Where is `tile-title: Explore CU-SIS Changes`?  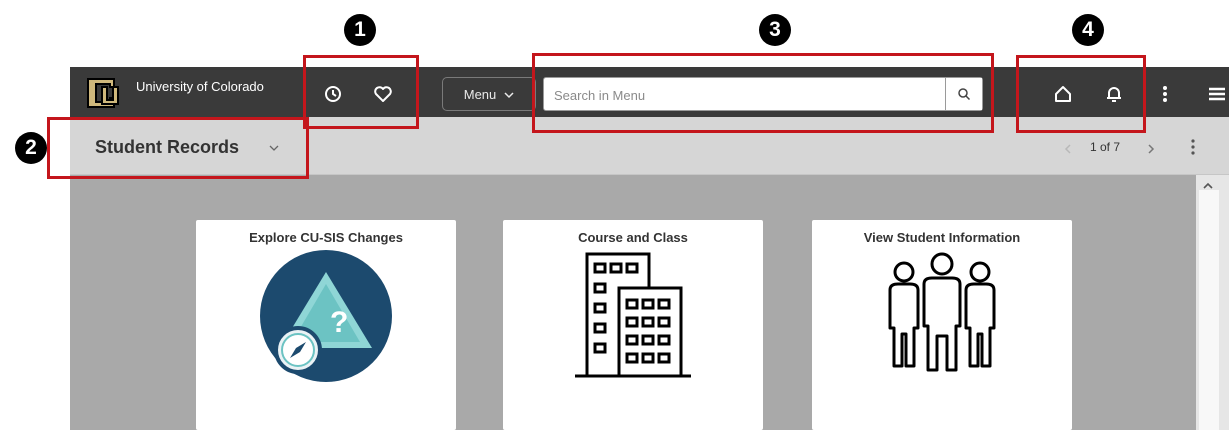 tile-title: Explore CU-SIS Changes is located at coordinates (326, 237).